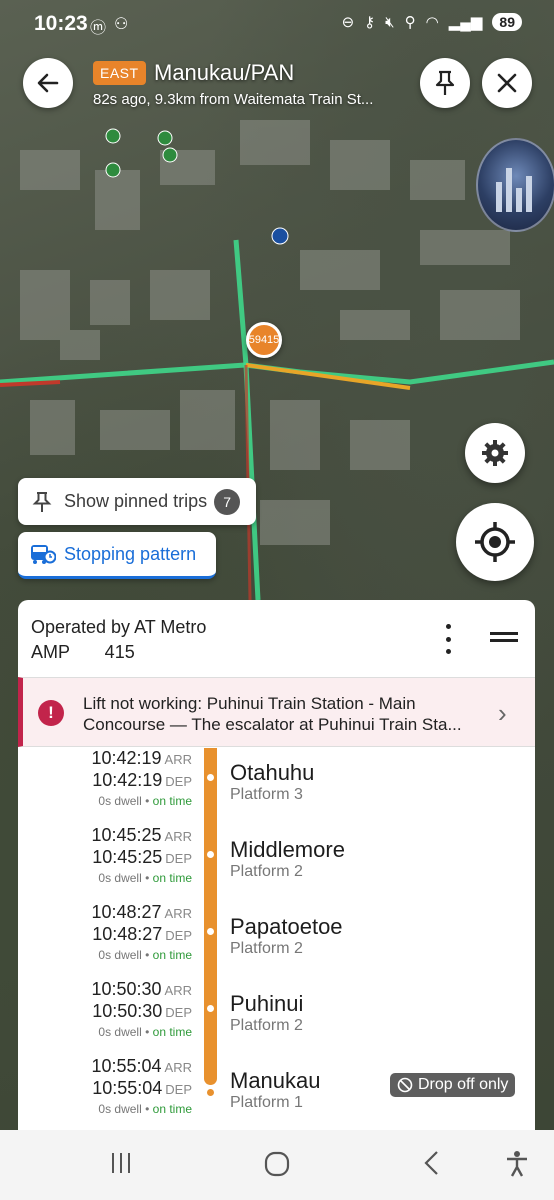 Image resolution: width=554 pixels, height=1200 pixels. What do you see at coordinates (495, 453) in the screenshot?
I see `settings-button` at bounding box center [495, 453].